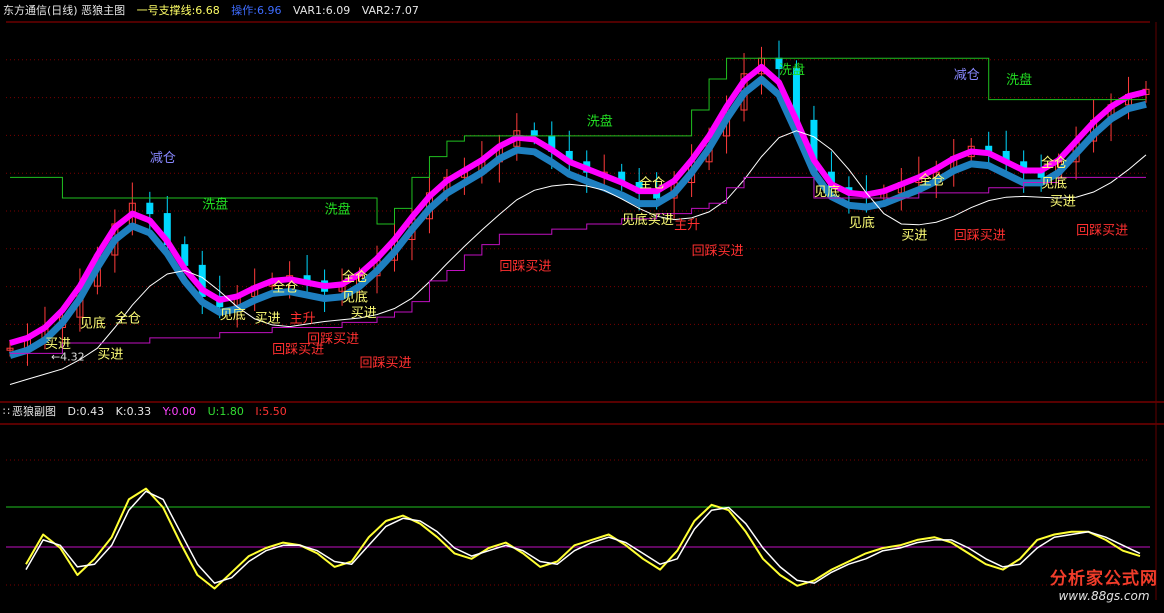 Image resolution: width=1164 pixels, height=613 pixels. Describe the element at coordinates (322, 10) in the screenshot. I see `var1-label: VAR1:6.09` at that location.